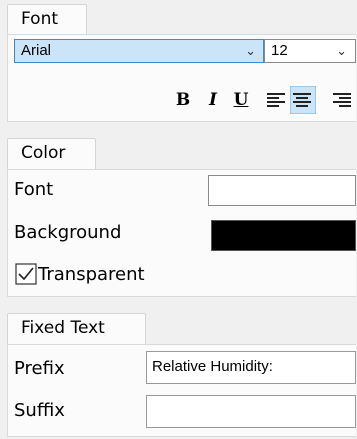 This screenshot has height=439, width=357. What do you see at coordinates (139, 51) in the screenshot?
I see `font-family-select: Arial ⌄` at bounding box center [139, 51].